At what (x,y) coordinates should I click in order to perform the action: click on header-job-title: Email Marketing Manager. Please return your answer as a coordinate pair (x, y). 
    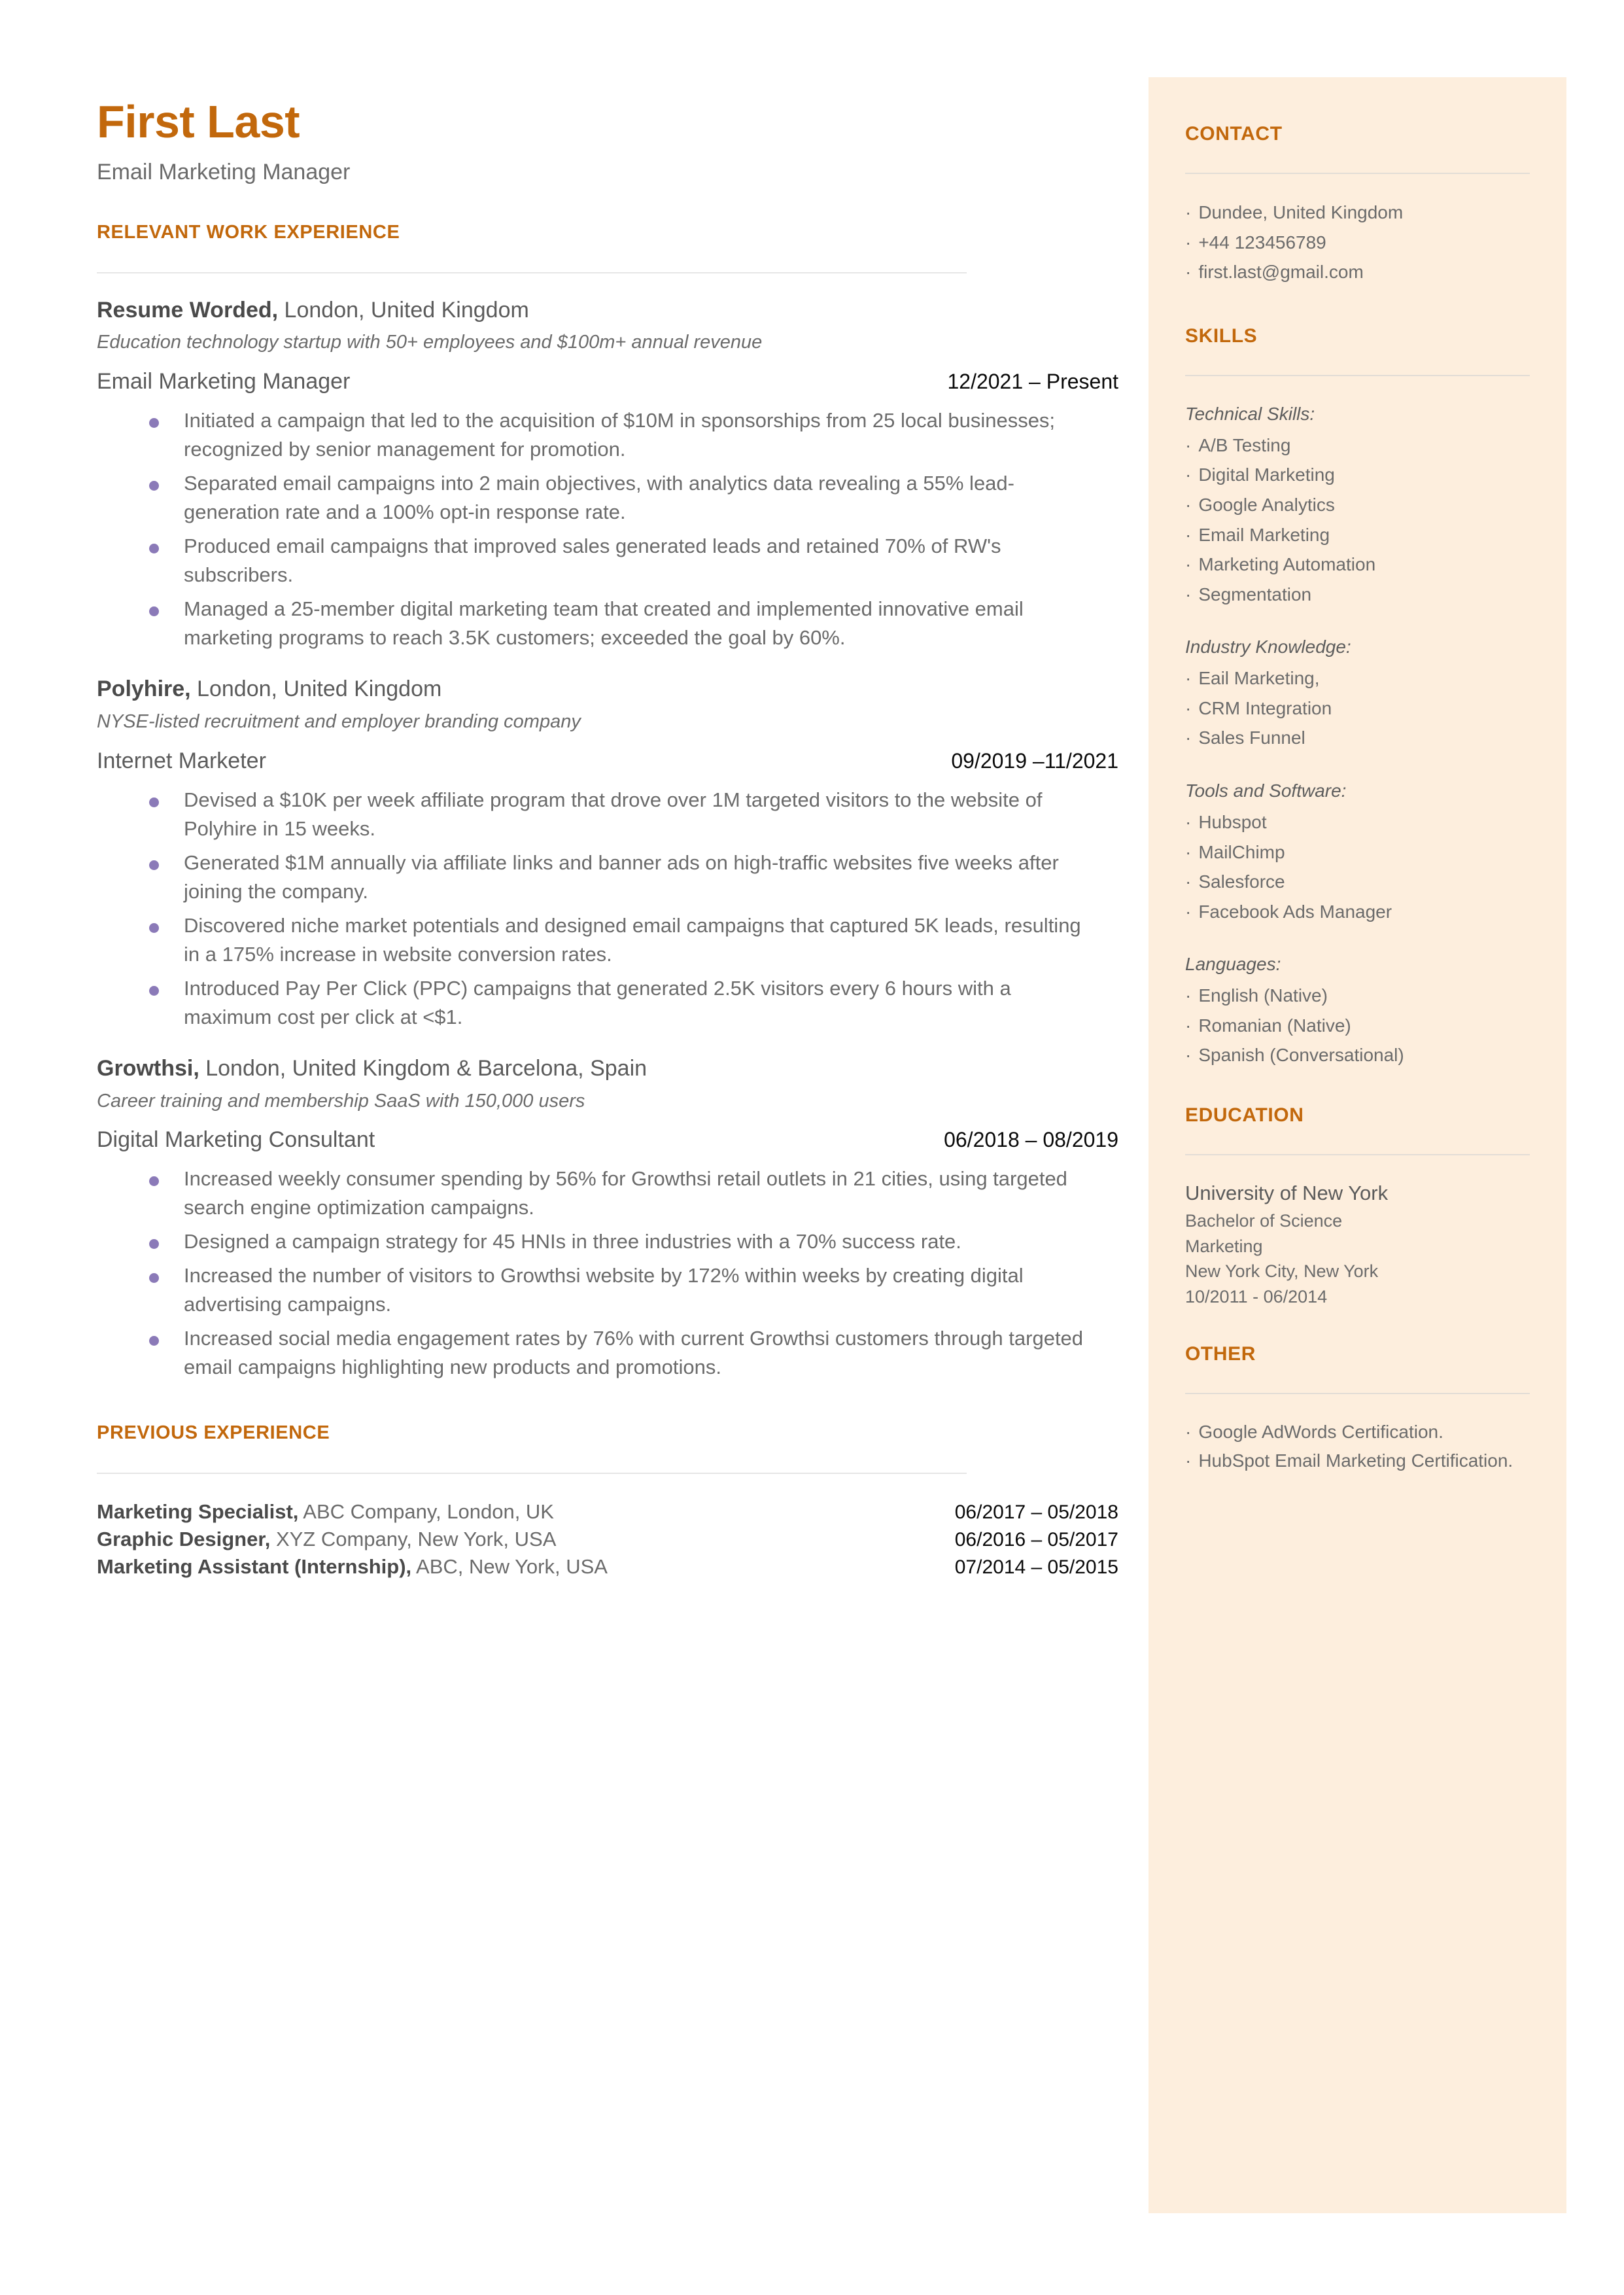
    Looking at the image, I should click on (224, 171).